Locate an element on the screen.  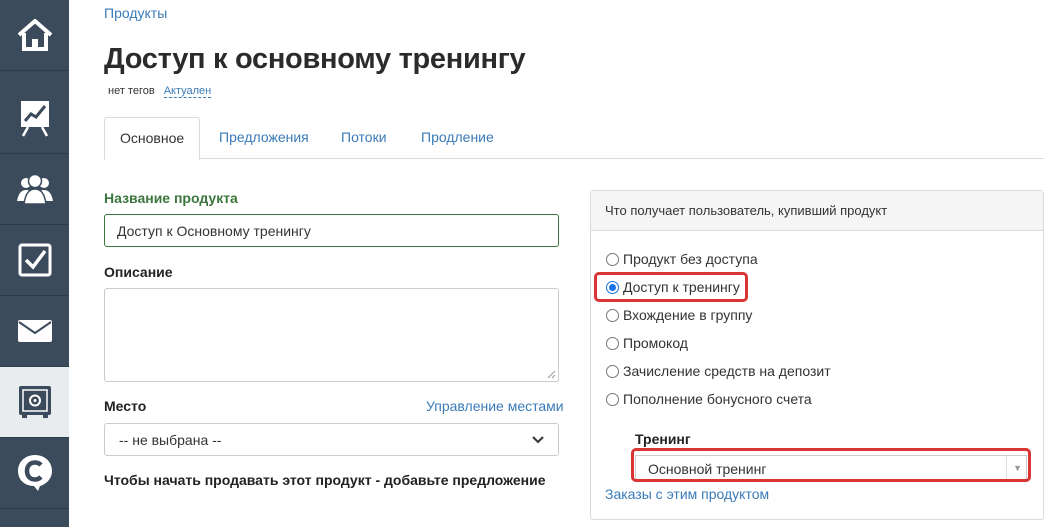
manage-places-link: Управление местами is located at coordinates (495, 406).